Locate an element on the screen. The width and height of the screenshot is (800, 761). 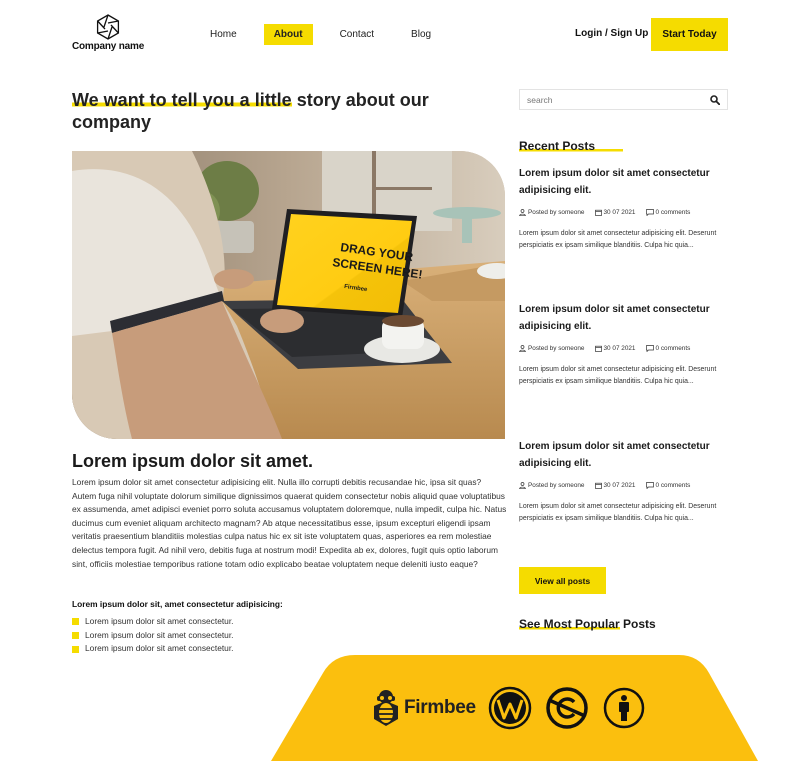
firmbee-logo: Firmbee is located at coordinates (423, 708).